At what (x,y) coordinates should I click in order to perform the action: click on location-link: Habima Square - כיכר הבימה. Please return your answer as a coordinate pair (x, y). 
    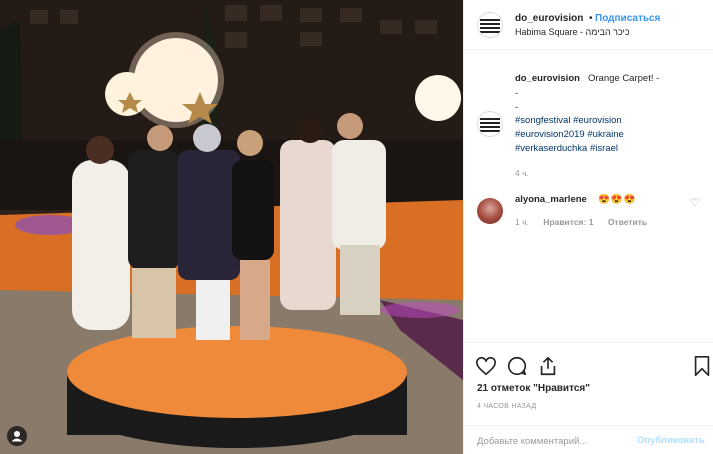
    Looking at the image, I should click on (572, 32).